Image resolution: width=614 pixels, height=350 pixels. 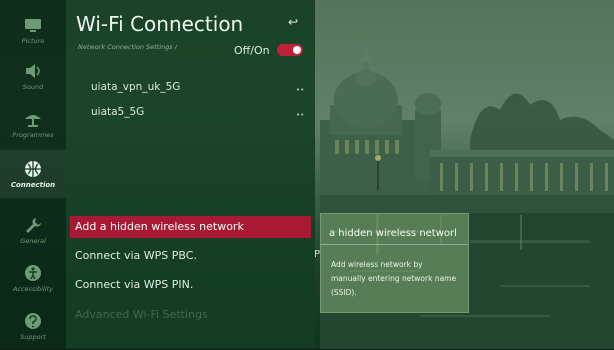 I want to click on sidebar-item-picture: Picture, so click(x=33, y=30).